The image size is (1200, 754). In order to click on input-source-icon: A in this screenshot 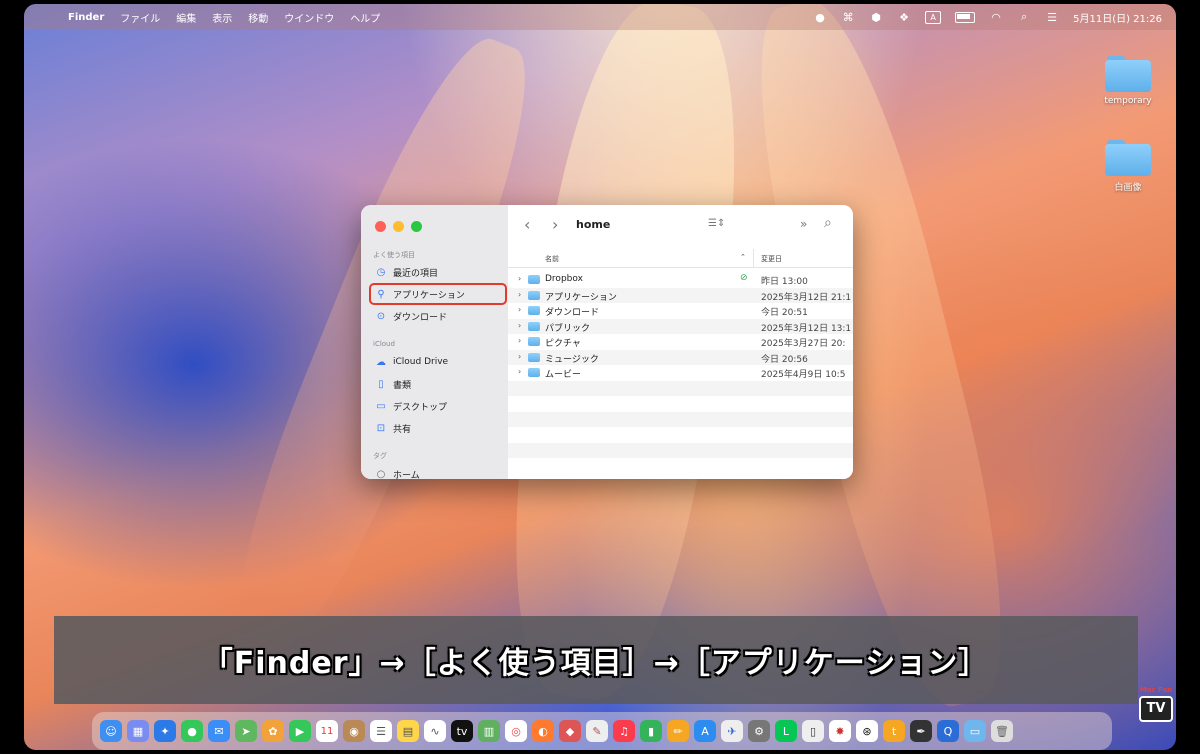, I will do `click(933, 17)`.